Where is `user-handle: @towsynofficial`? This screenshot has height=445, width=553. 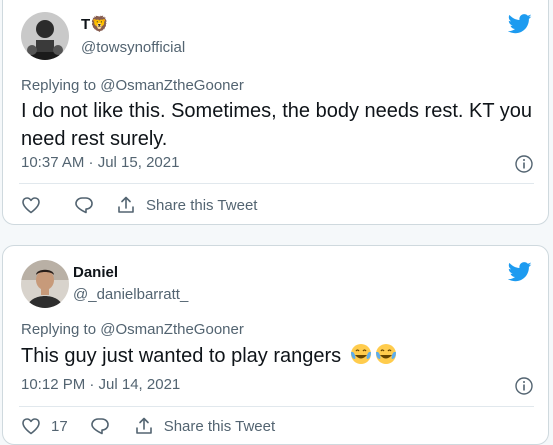
user-handle: @towsynofficial is located at coordinates (133, 47).